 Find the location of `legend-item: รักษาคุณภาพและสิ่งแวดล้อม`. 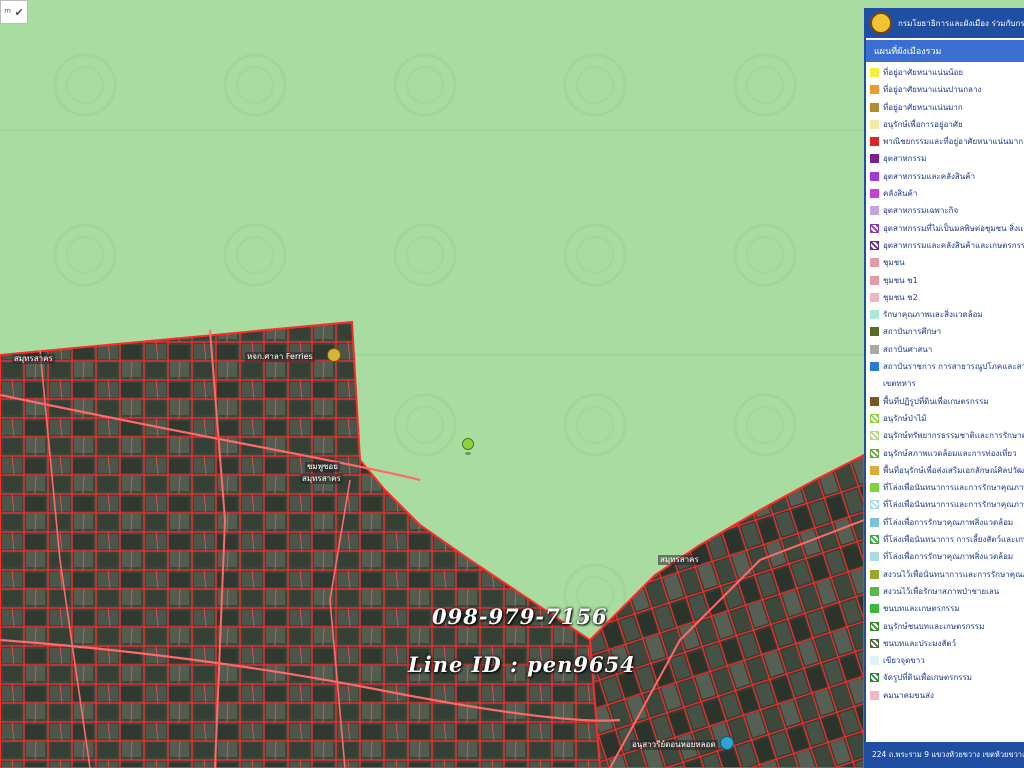

legend-item: รักษาคุณภาพและสิ่งแวดล้อม is located at coordinates (947, 316).